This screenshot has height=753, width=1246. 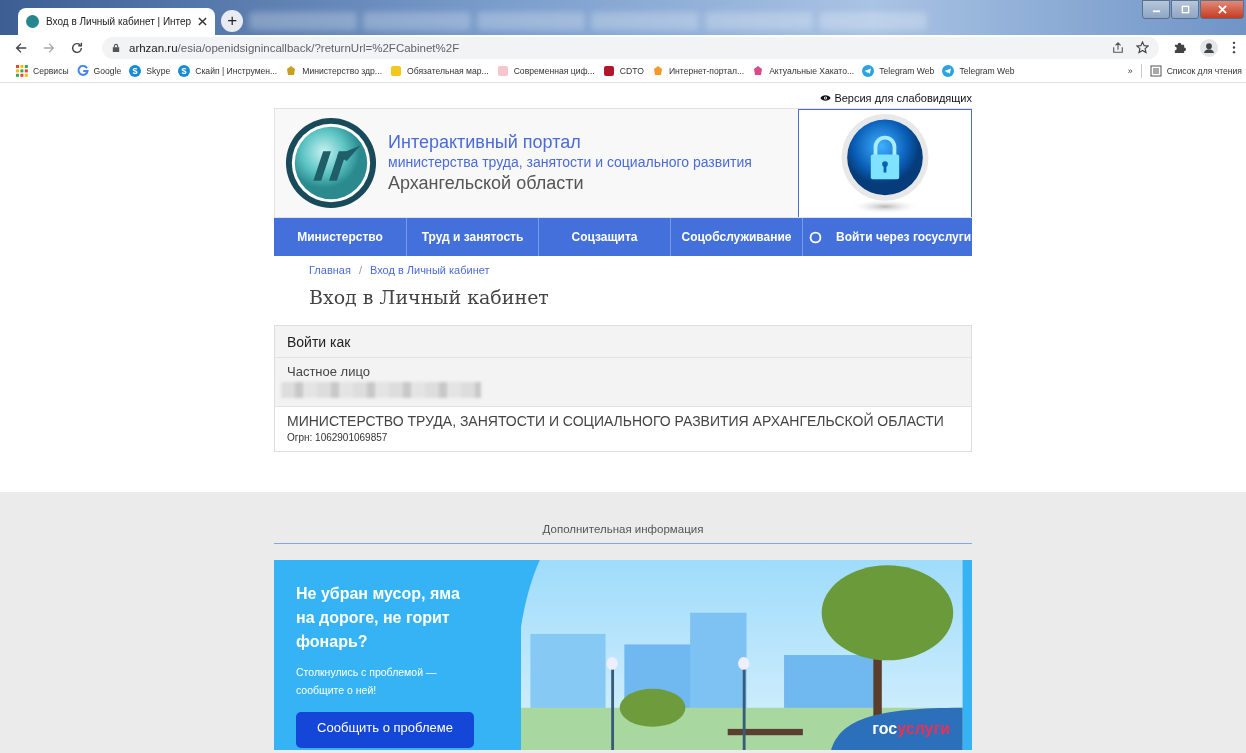 What do you see at coordinates (815, 237) in the screenshot?
I see `circle-icon` at bounding box center [815, 237].